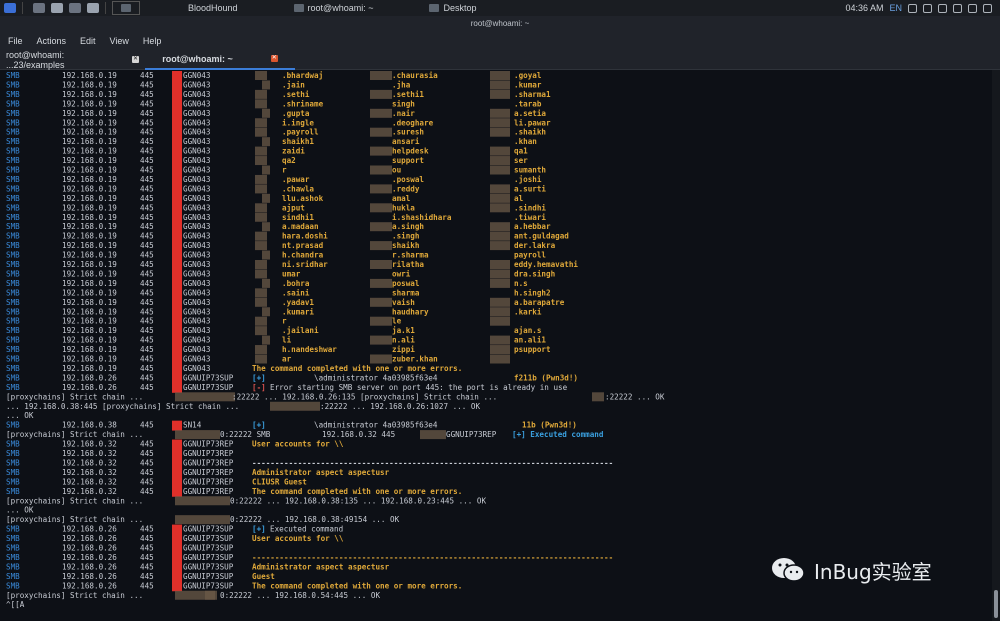 Image resolution: width=1000 pixels, height=621 pixels. I want to click on username: support, so click(408, 160).